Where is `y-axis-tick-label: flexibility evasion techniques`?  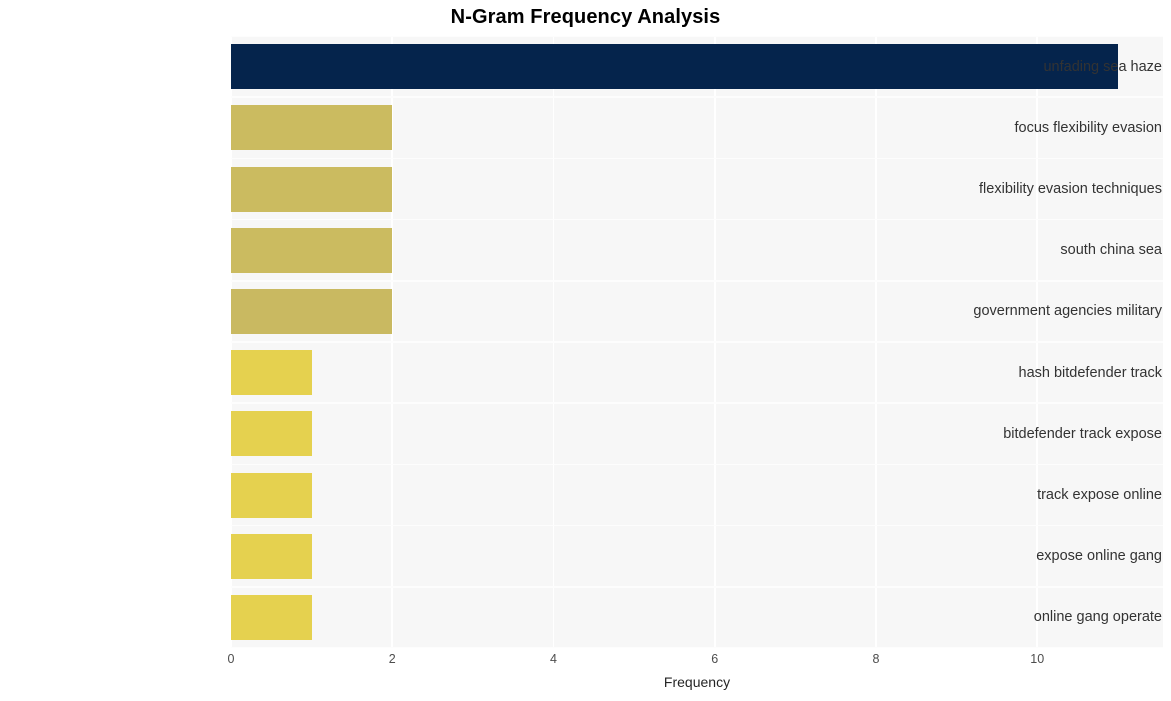 y-axis-tick-label: flexibility evasion techniques is located at coordinates (1070, 189).